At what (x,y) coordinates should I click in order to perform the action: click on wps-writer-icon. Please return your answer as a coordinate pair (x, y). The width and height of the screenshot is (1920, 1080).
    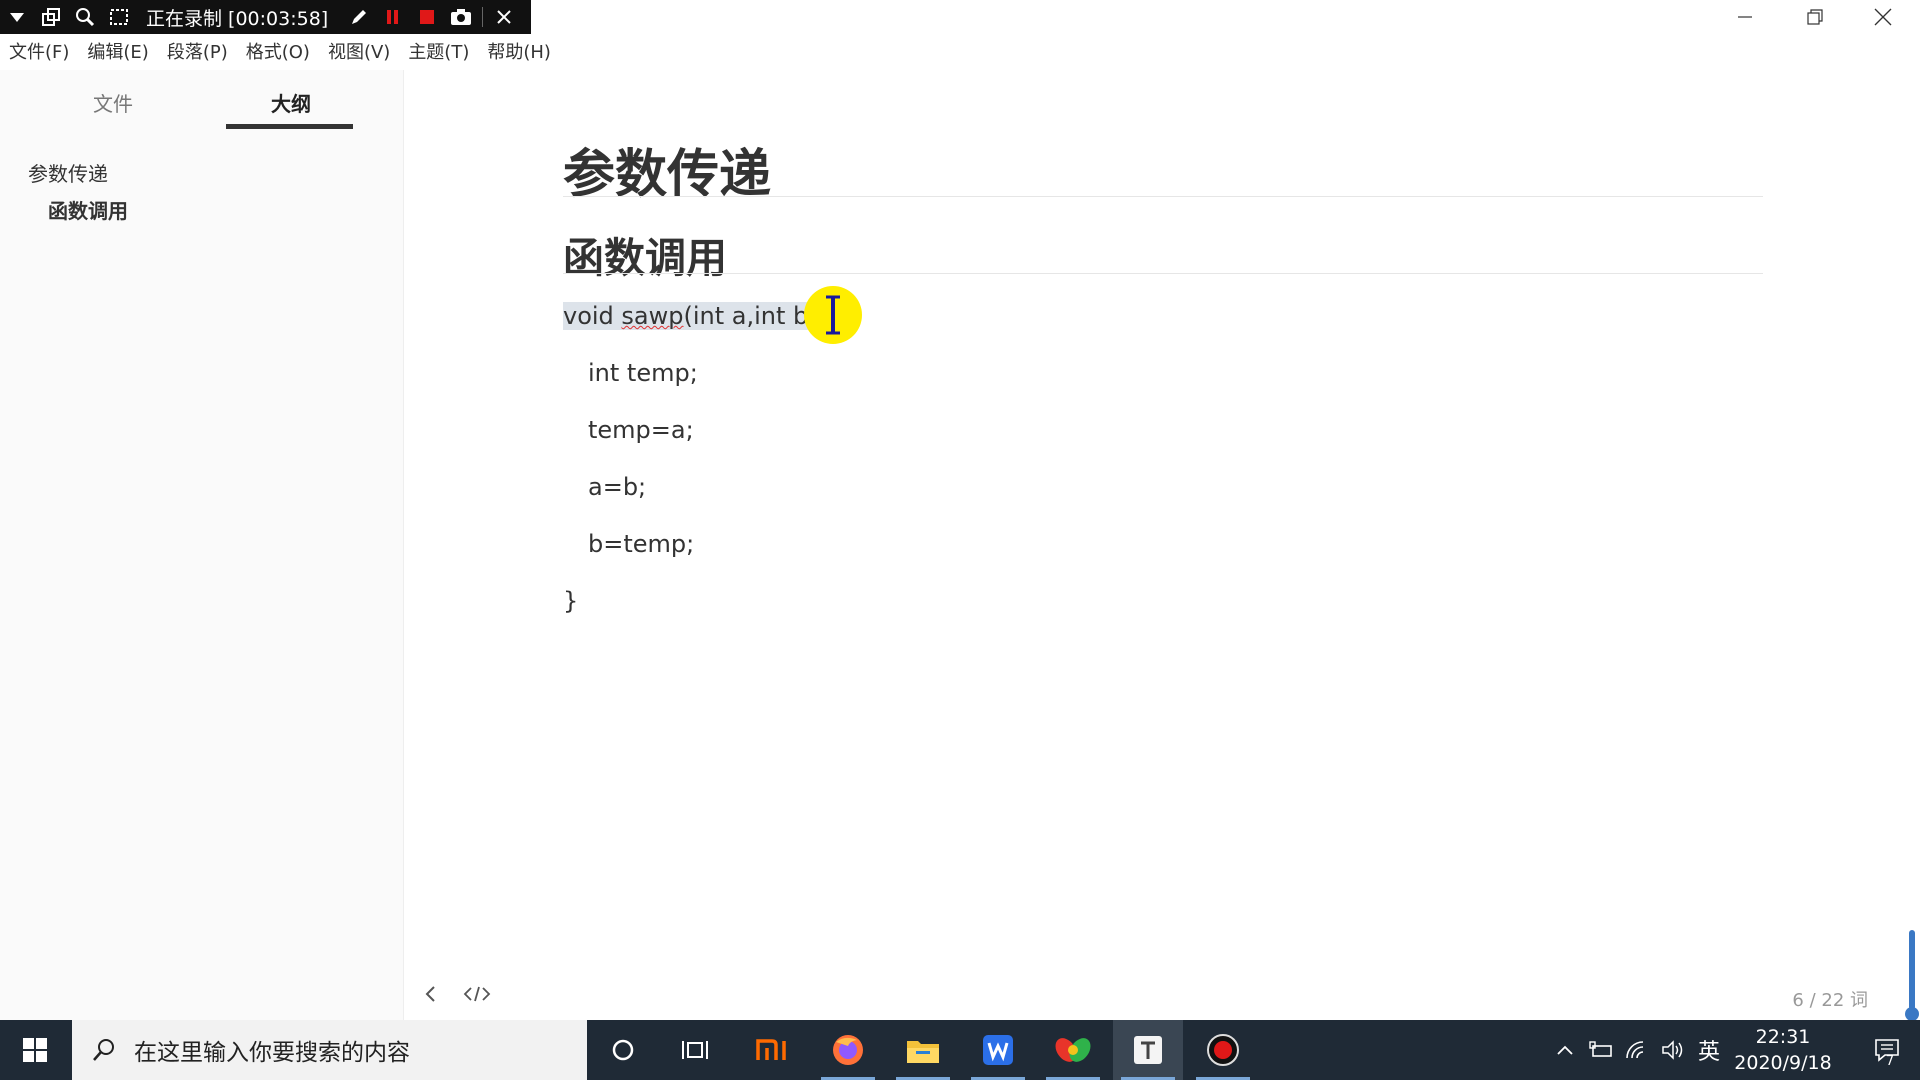
    Looking at the image, I should click on (998, 1050).